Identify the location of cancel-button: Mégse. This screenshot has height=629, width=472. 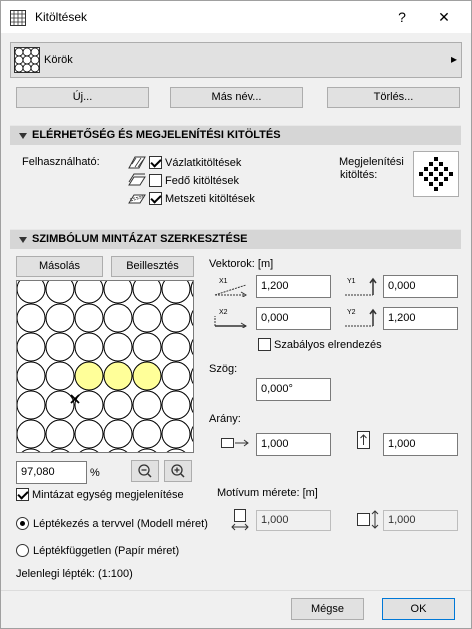
(327, 609).